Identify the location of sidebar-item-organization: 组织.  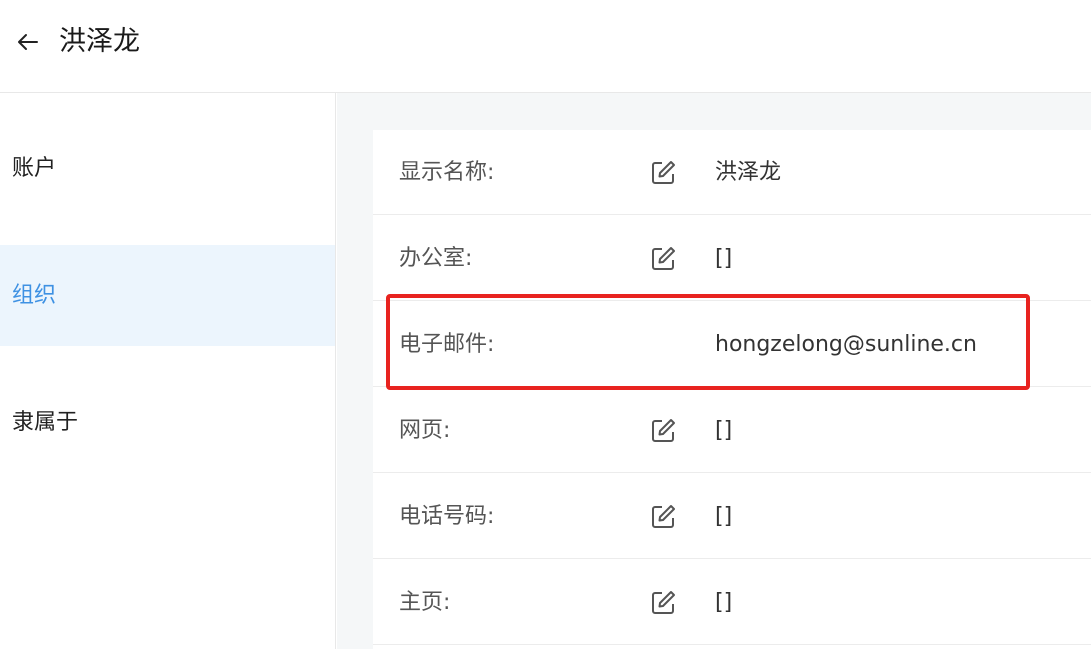
(167, 295).